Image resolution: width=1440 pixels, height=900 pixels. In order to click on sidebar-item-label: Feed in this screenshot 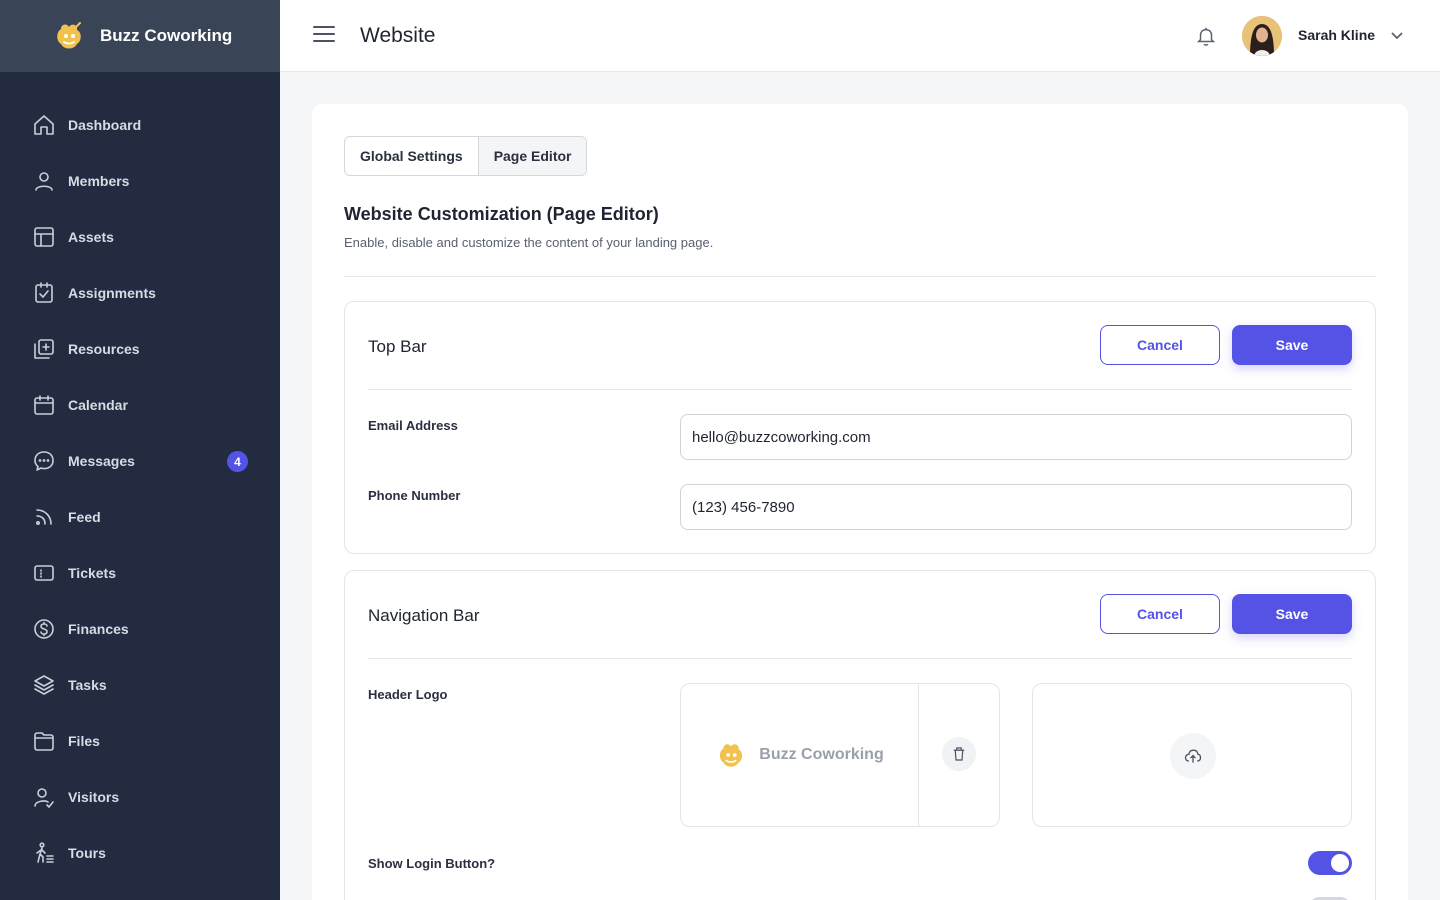, I will do `click(84, 517)`.